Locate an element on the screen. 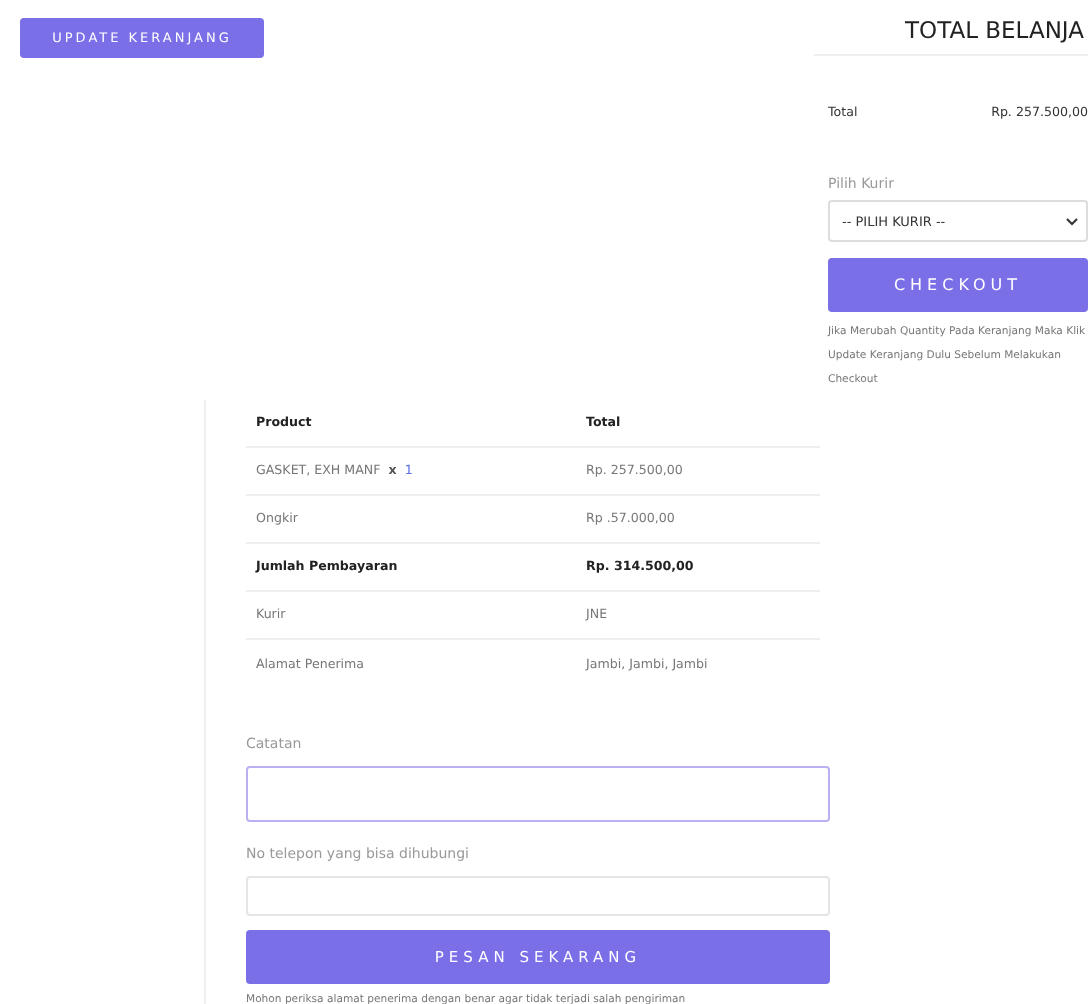 Image resolution: width=1088 pixels, height=1004 pixels. chevron-down-icon is located at coordinates (1072, 221).